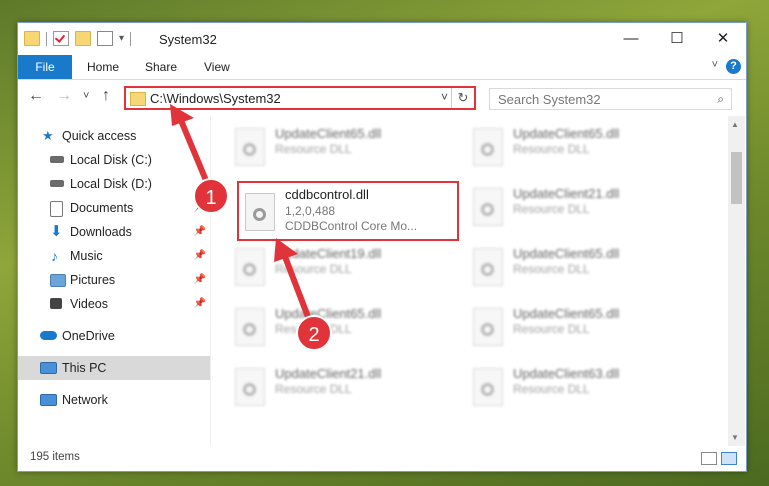 The height and width of the screenshot is (486, 769). Describe the element at coordinates (241, 214) in the screenshot. I see `annotation-arrows` at that location.